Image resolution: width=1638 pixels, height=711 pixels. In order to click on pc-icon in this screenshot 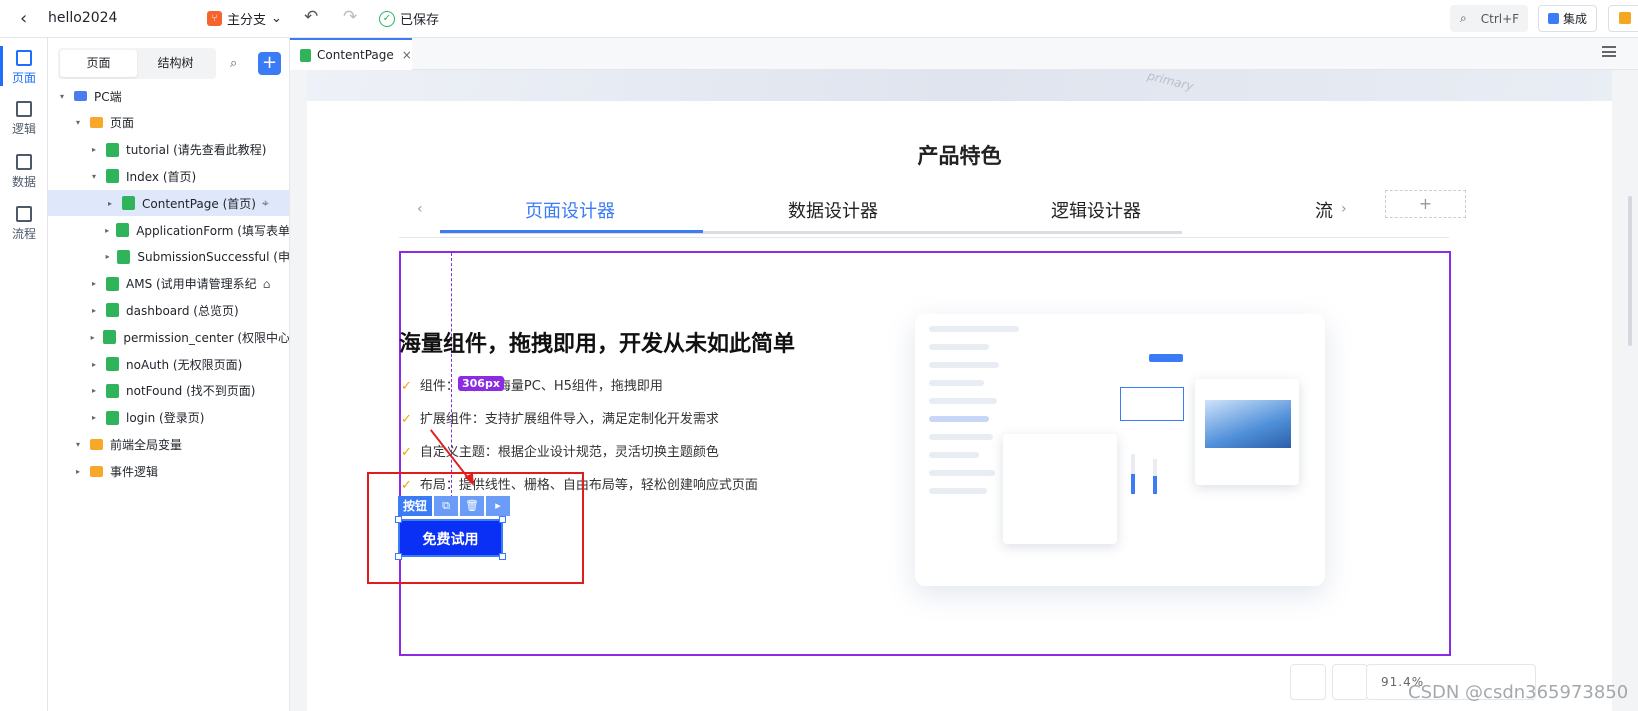, I will do `click(80, 96)`.